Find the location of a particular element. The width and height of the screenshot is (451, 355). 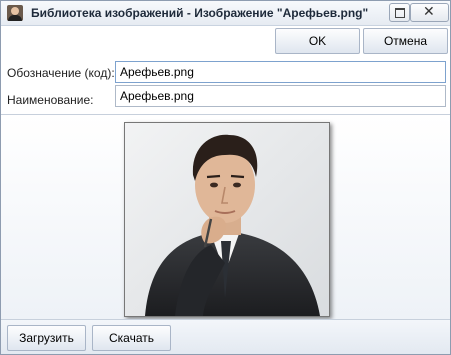

restore-icon is located at coordinates (400, 13).